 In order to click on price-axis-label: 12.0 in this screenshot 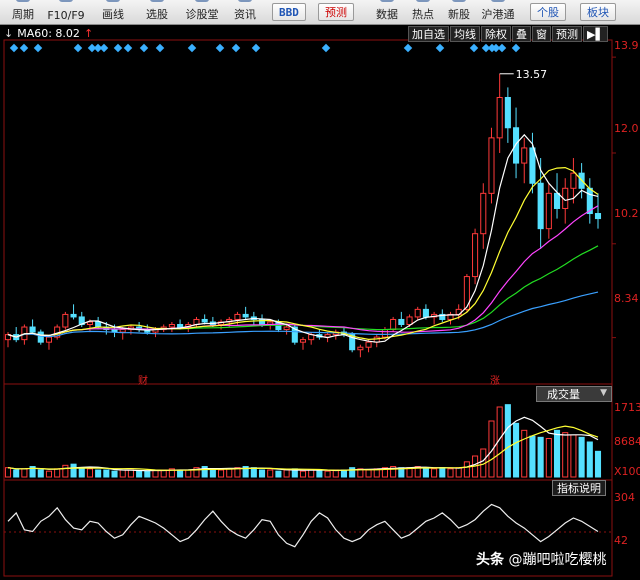, I will do `click(626, 128)`.